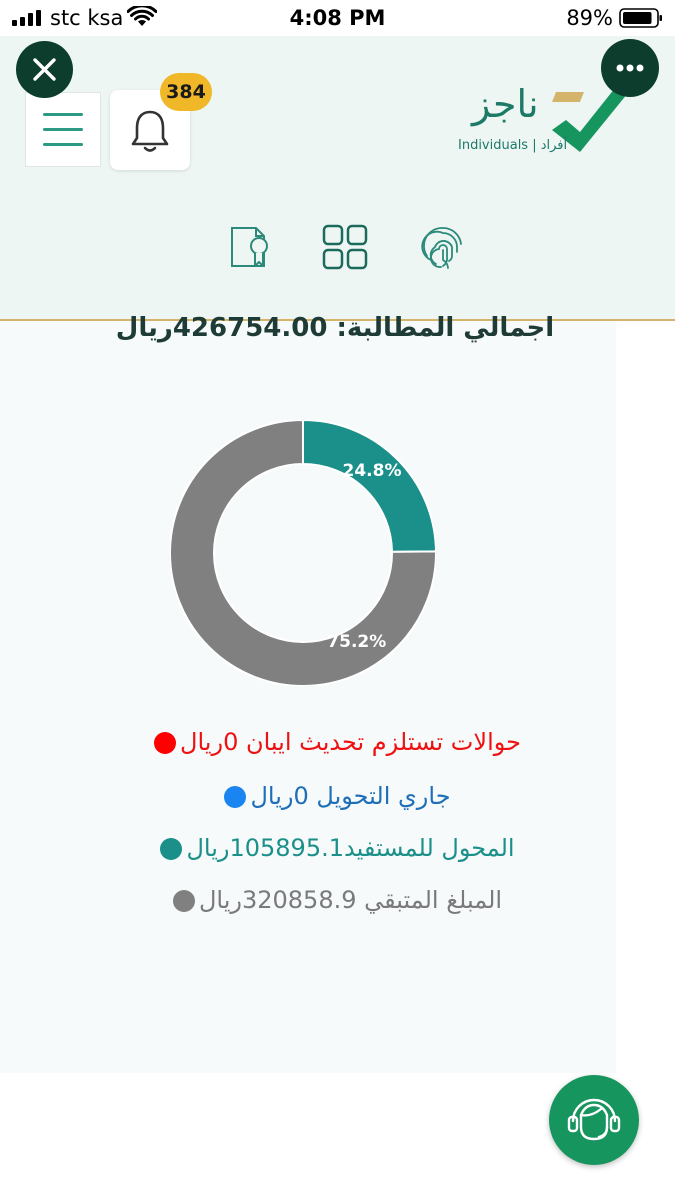 Image resolution: width=675 pixels, height=1200 pixels. Describe the element at coordinates (335, 328) in the screenshot. I see `total-claim-amount: اجمالي المطالبة: 426754.00ريال` at that location.